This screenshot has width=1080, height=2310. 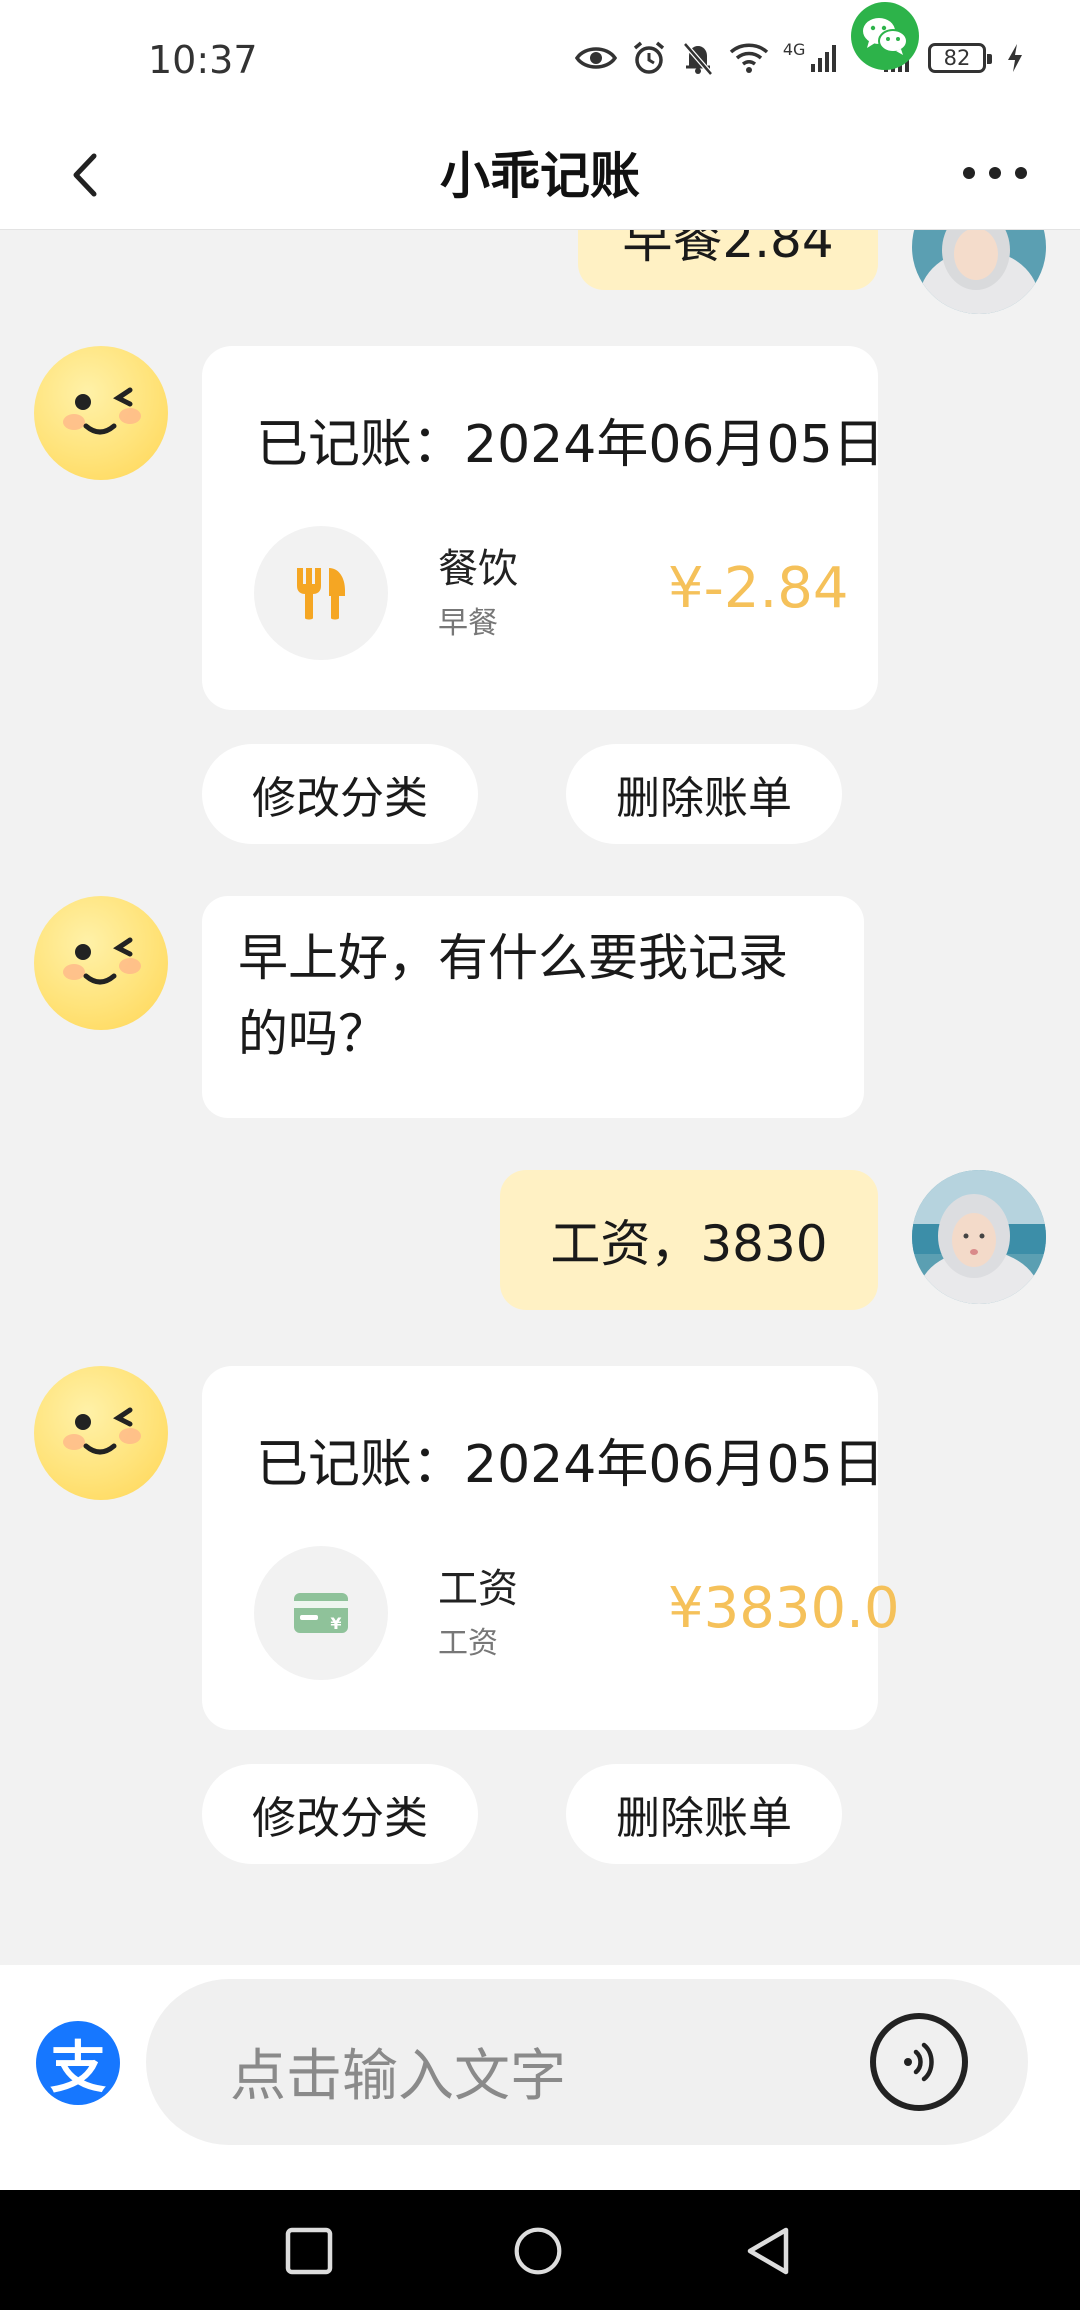 What do you see at coordinates (587, 2062) in the screenshot?
I see `text-input-field: 点击输入文字` at bounding box center [587, 2062].